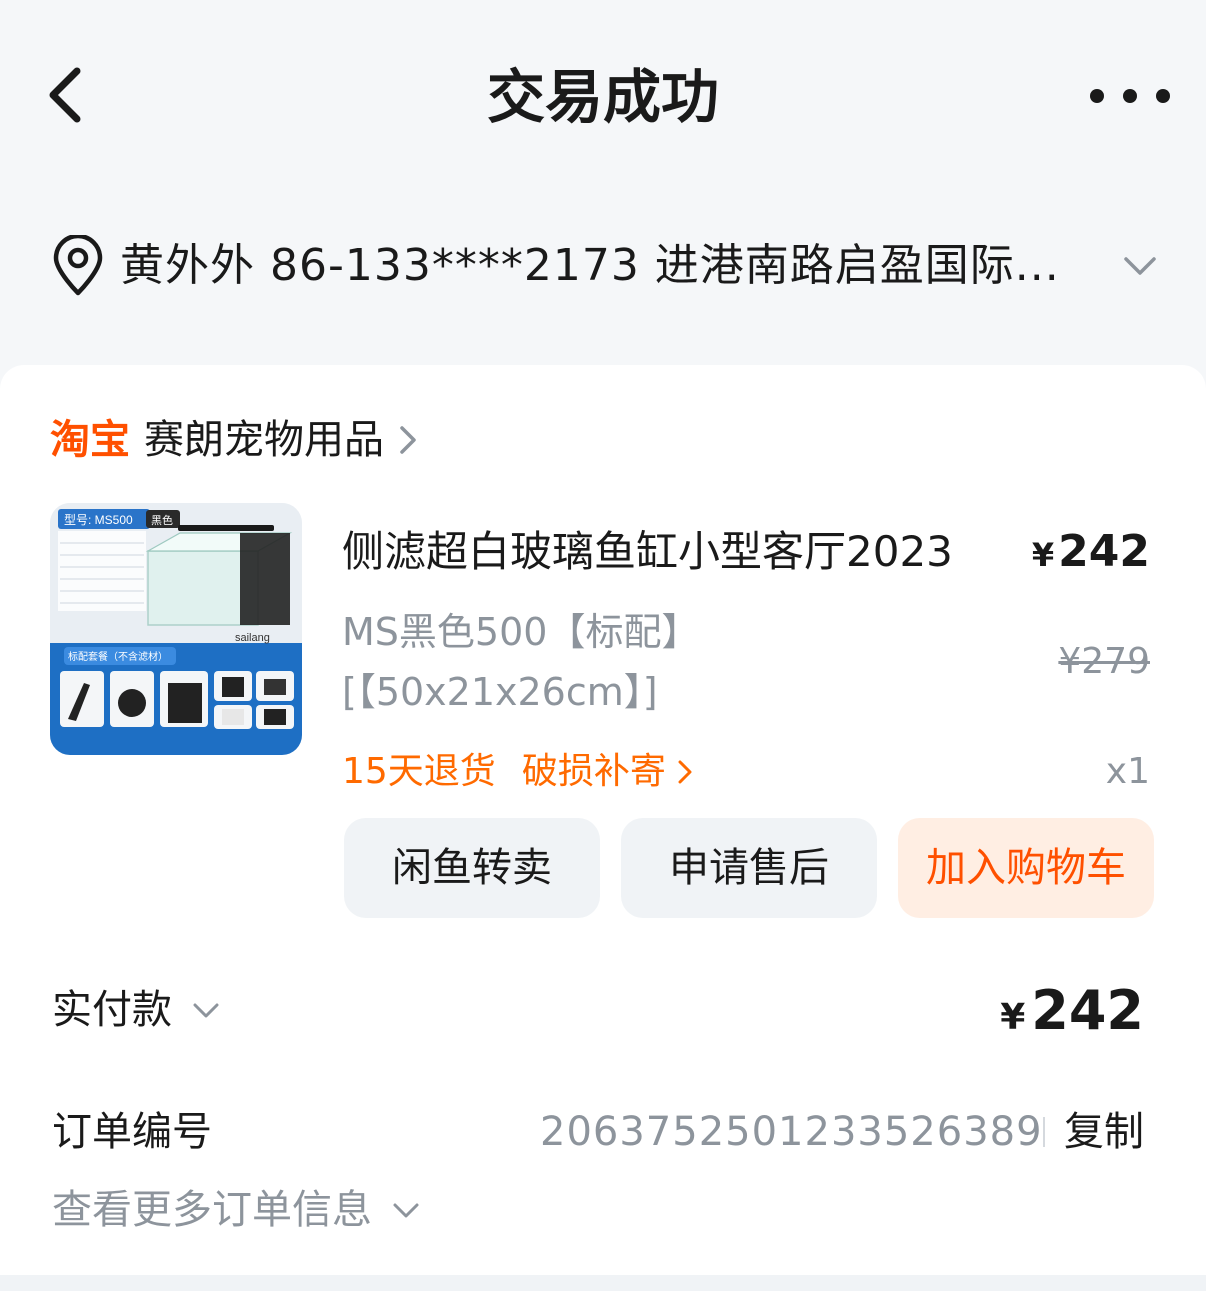  What do you see at coordinates (118, 656) in the screenshot?
I see `package-label: 标配套餐（不含滤材）` at bounding box center [118, 656].